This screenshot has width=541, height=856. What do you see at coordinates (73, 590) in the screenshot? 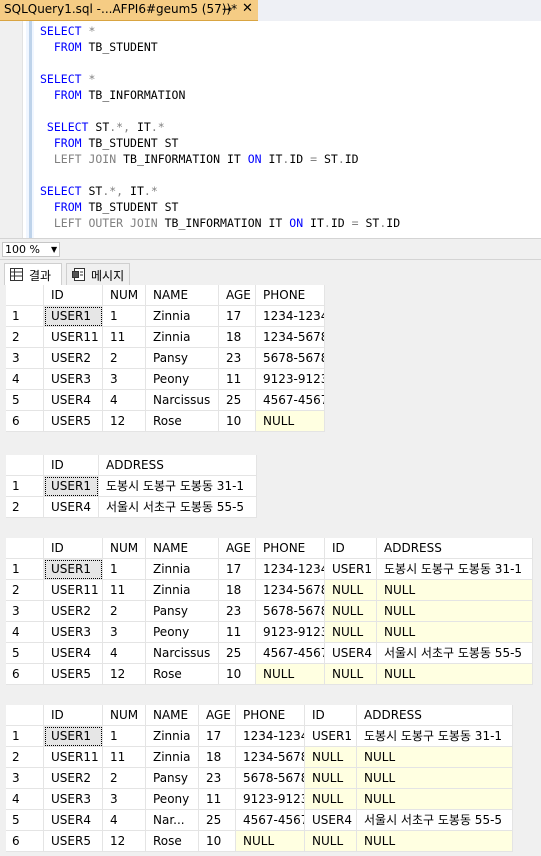
I see `grid-cell: USER11` at bounding box center [73, 590].